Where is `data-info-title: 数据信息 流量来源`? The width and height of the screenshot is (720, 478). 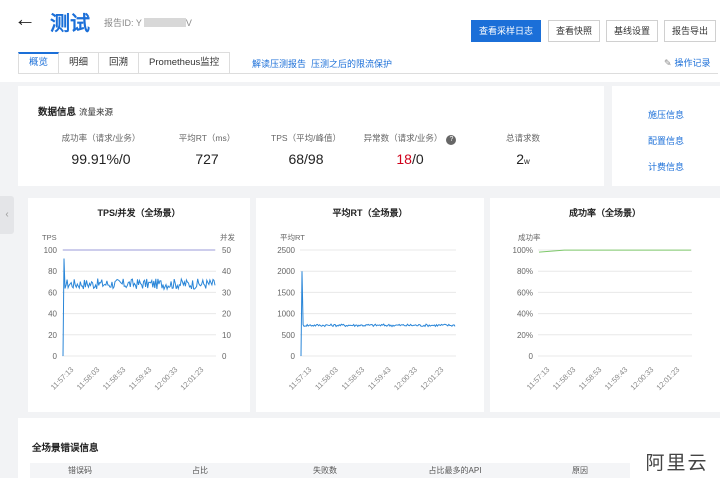 data-info-title: 数据信息 流量来源 is located at coordinates (76, 112).